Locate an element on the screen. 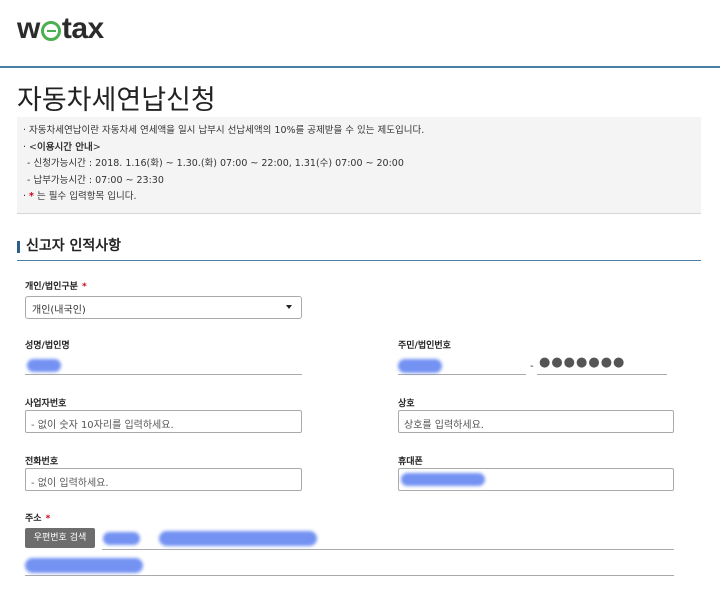  logo-text-w: w is located at coordinates (28, 28).